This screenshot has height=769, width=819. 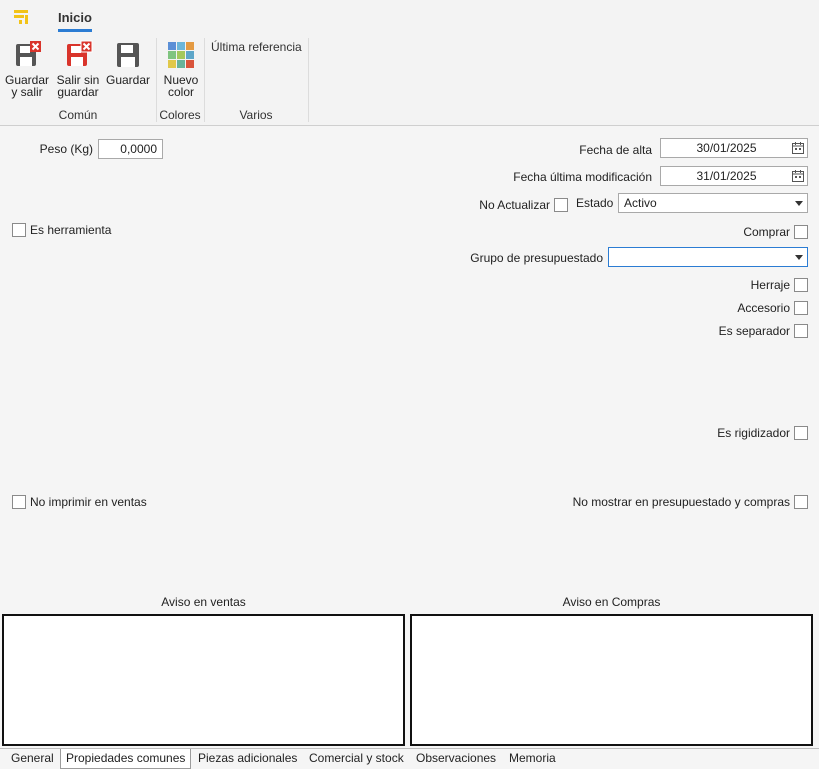 I want to click on peso-label: Peso (Kg), so click(x=66, y=149).